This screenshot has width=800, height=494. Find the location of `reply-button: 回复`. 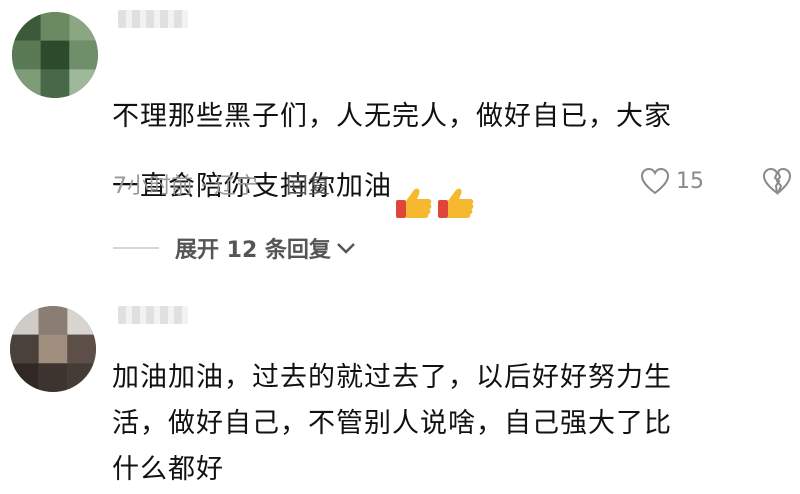

reply-button: 回复 is located at coordinates (308, 186).